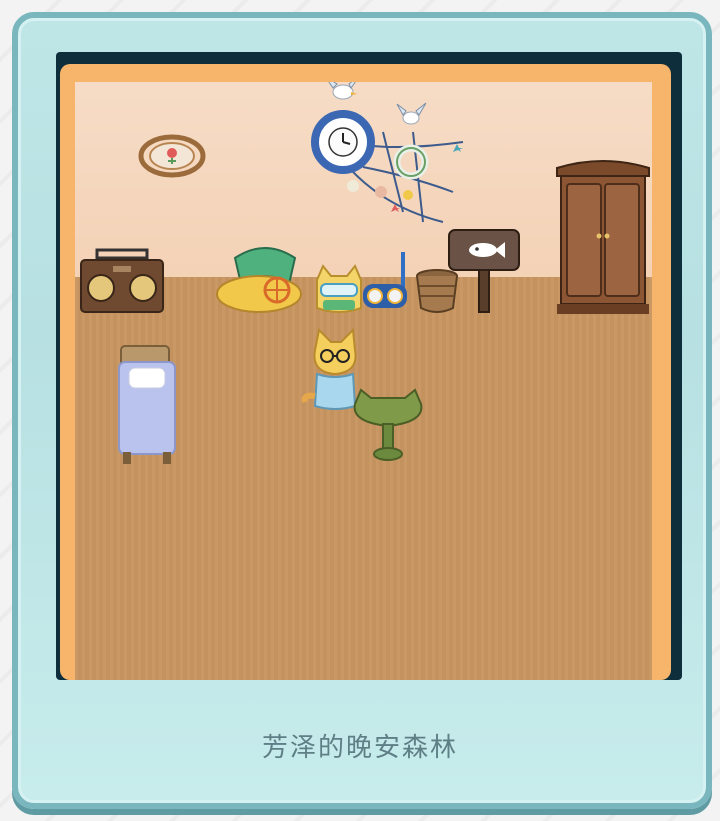  What do you see at coordinates (603, 238) in the screenshot?
I see `wooden-wardrobe-icon` at bounding box center [603, 238].